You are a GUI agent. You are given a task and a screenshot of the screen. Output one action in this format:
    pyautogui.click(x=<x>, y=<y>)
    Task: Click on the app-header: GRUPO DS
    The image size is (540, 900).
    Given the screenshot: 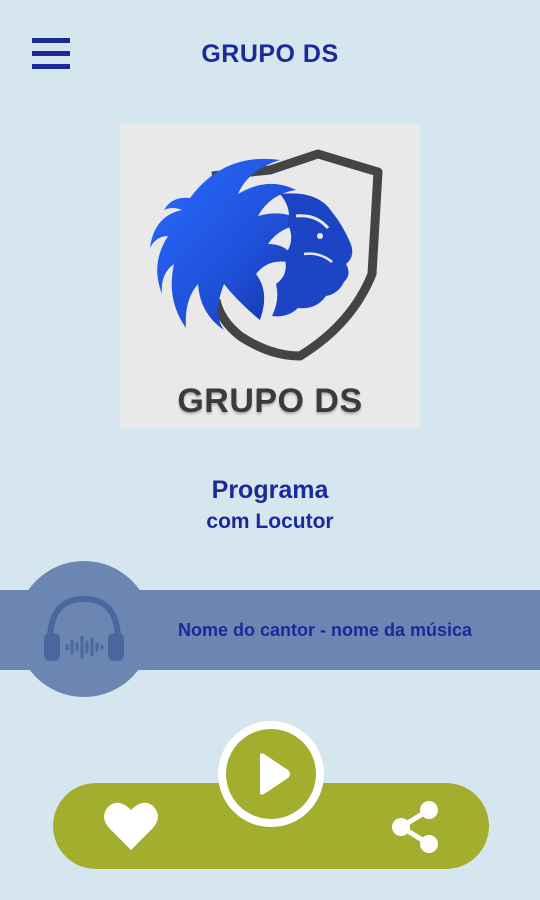 What is the action you would take?
    pyautogui.click(x=270, y=56)
    